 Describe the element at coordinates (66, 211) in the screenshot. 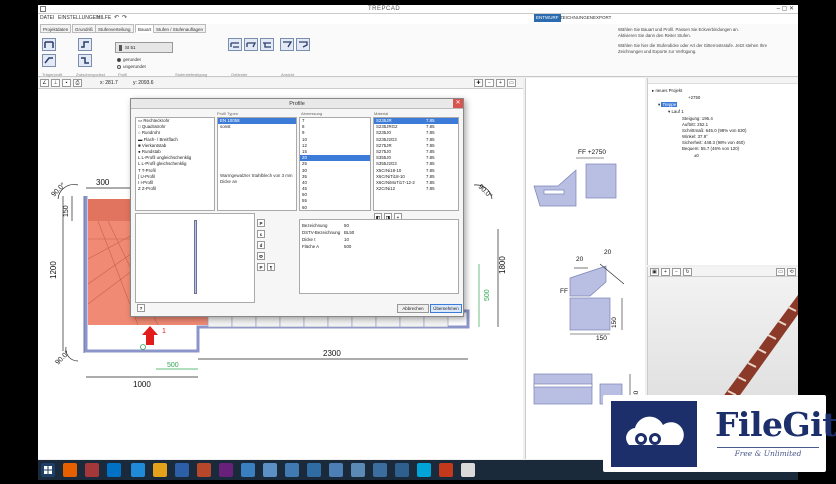

I see `dim-150: 150` at that location.